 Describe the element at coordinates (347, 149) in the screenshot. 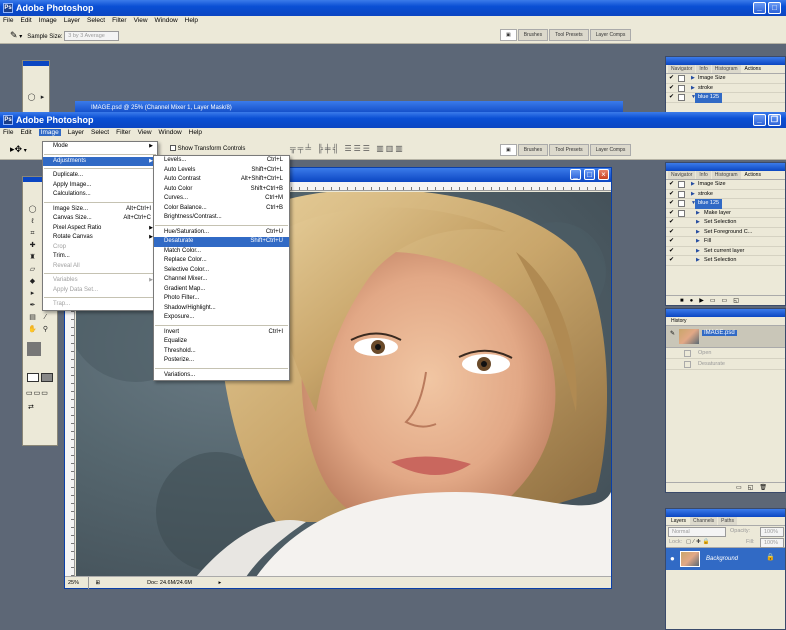

I see `align-distribute-icons: ╦╤╧ ╠╪╣ ☰☰☰ ▥▥▥` at that location.